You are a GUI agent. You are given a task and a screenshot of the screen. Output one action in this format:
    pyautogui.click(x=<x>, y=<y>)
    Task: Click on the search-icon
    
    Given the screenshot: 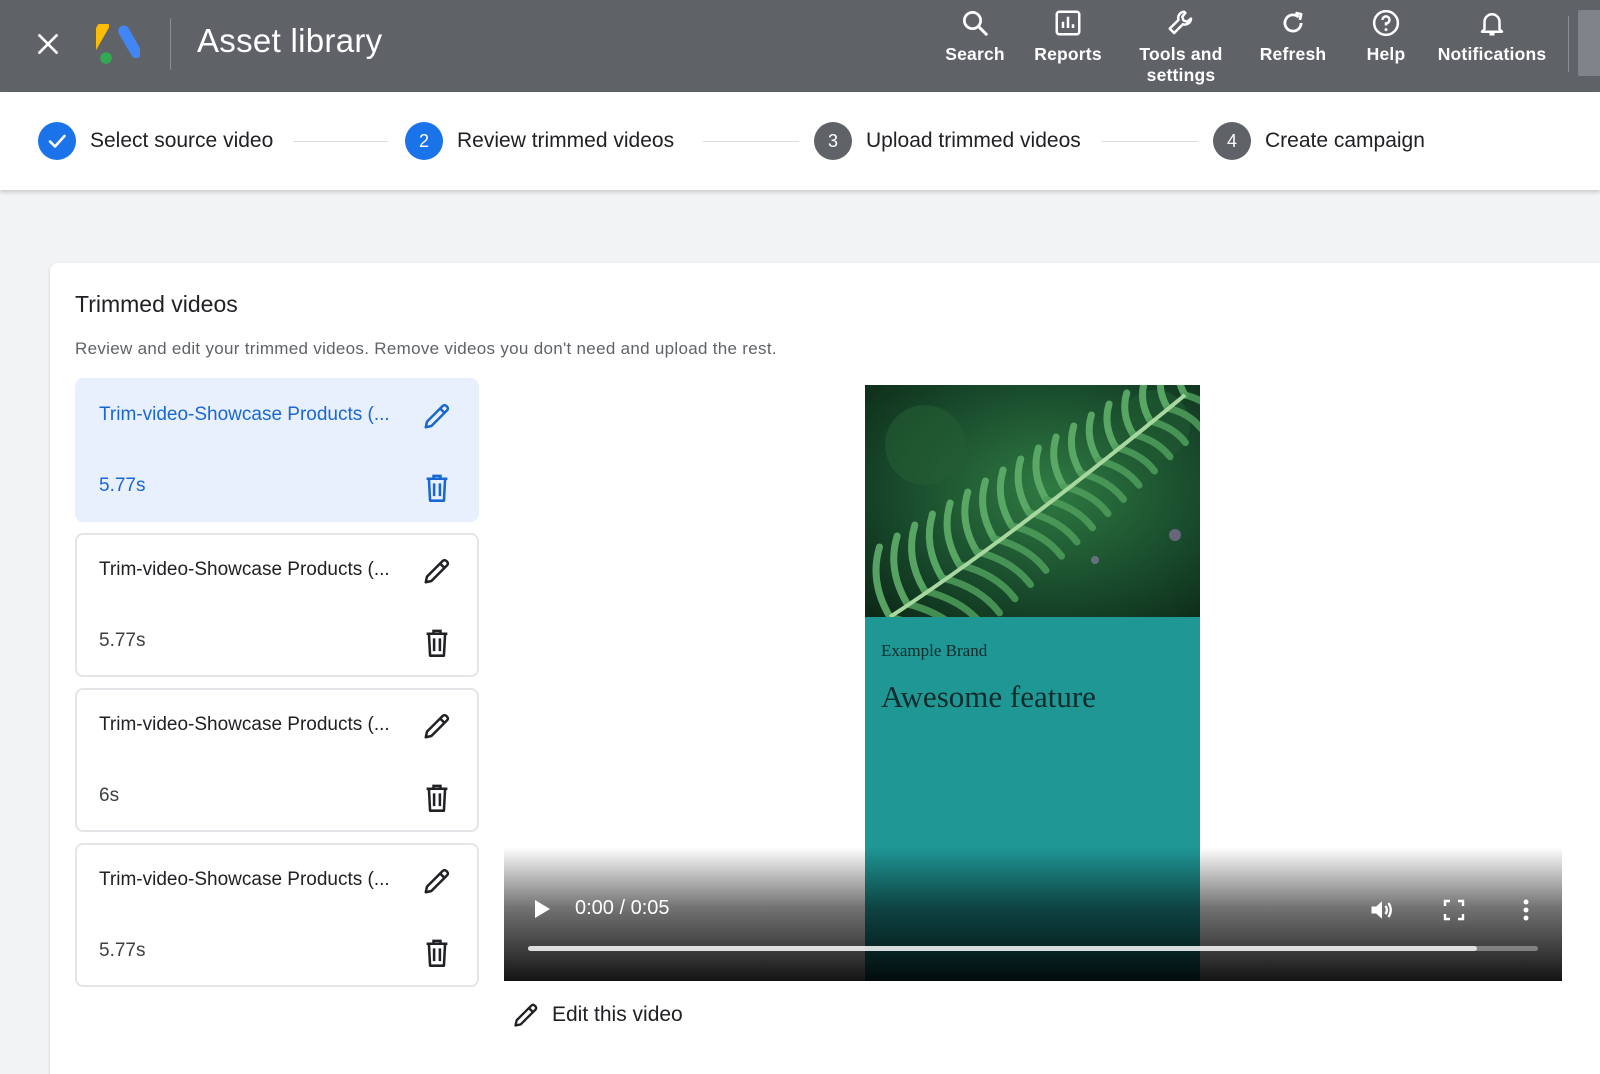 What is the action you would take?
    pyautogui.click(x=975, y=23)
    